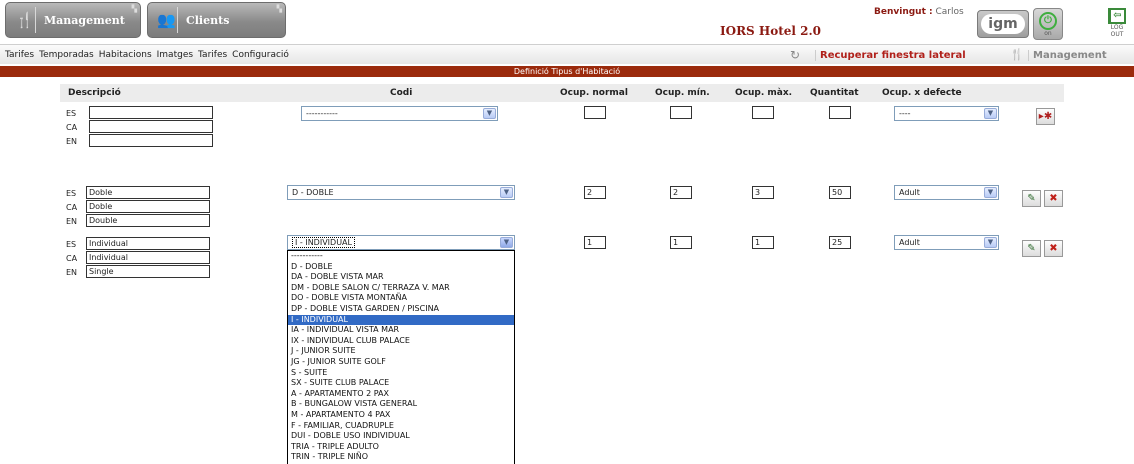  I want to click on refresh-icon: ↻, so click(795, 55).